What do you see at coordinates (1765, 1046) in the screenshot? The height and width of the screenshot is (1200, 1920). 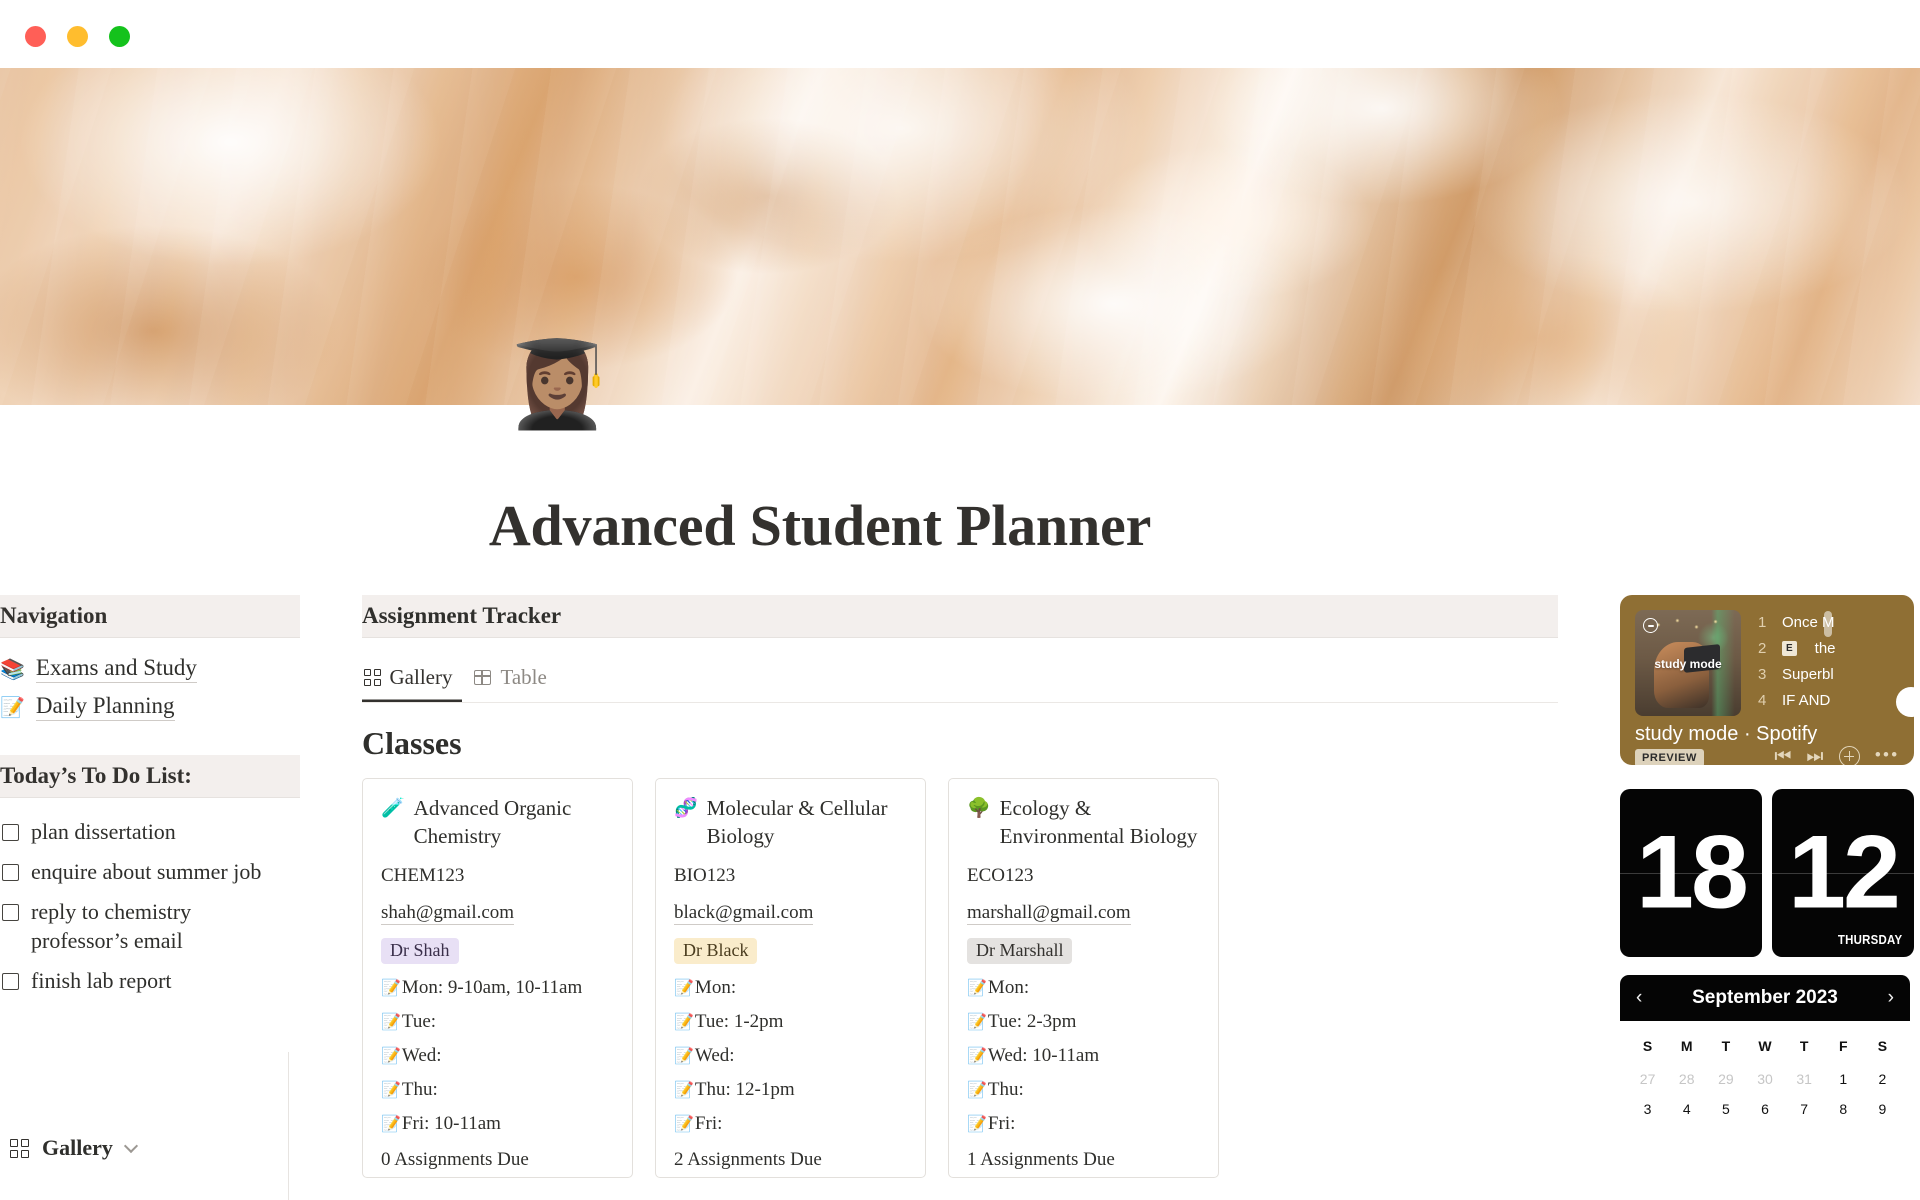 I see `calendar-dow: W` at bounding box center [1765, 1046].